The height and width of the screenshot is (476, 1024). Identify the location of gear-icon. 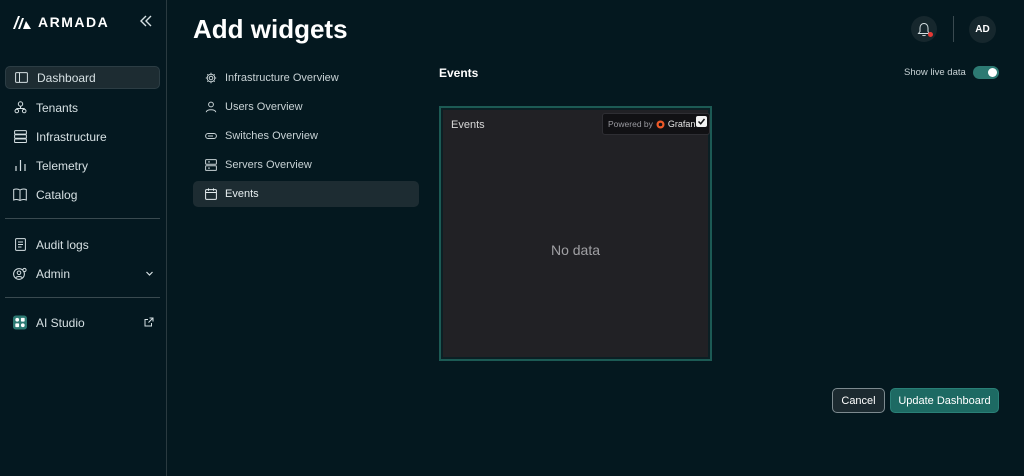
(211, 78).